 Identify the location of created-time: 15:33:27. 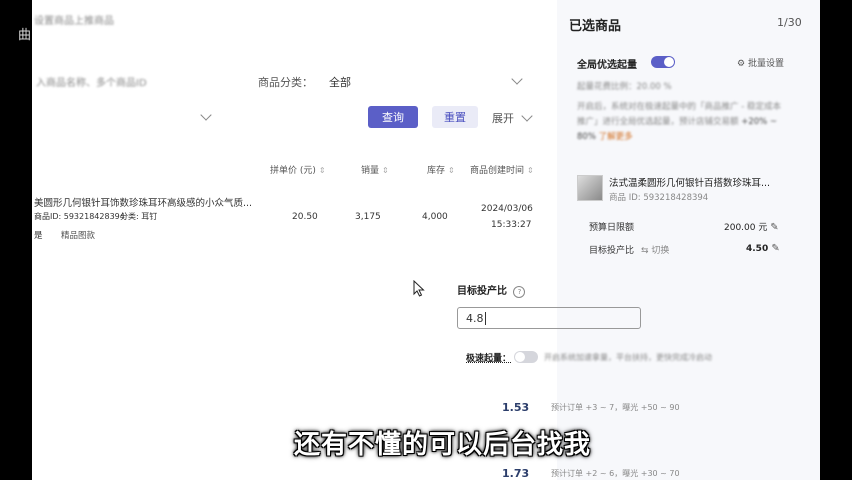
(511, 225).